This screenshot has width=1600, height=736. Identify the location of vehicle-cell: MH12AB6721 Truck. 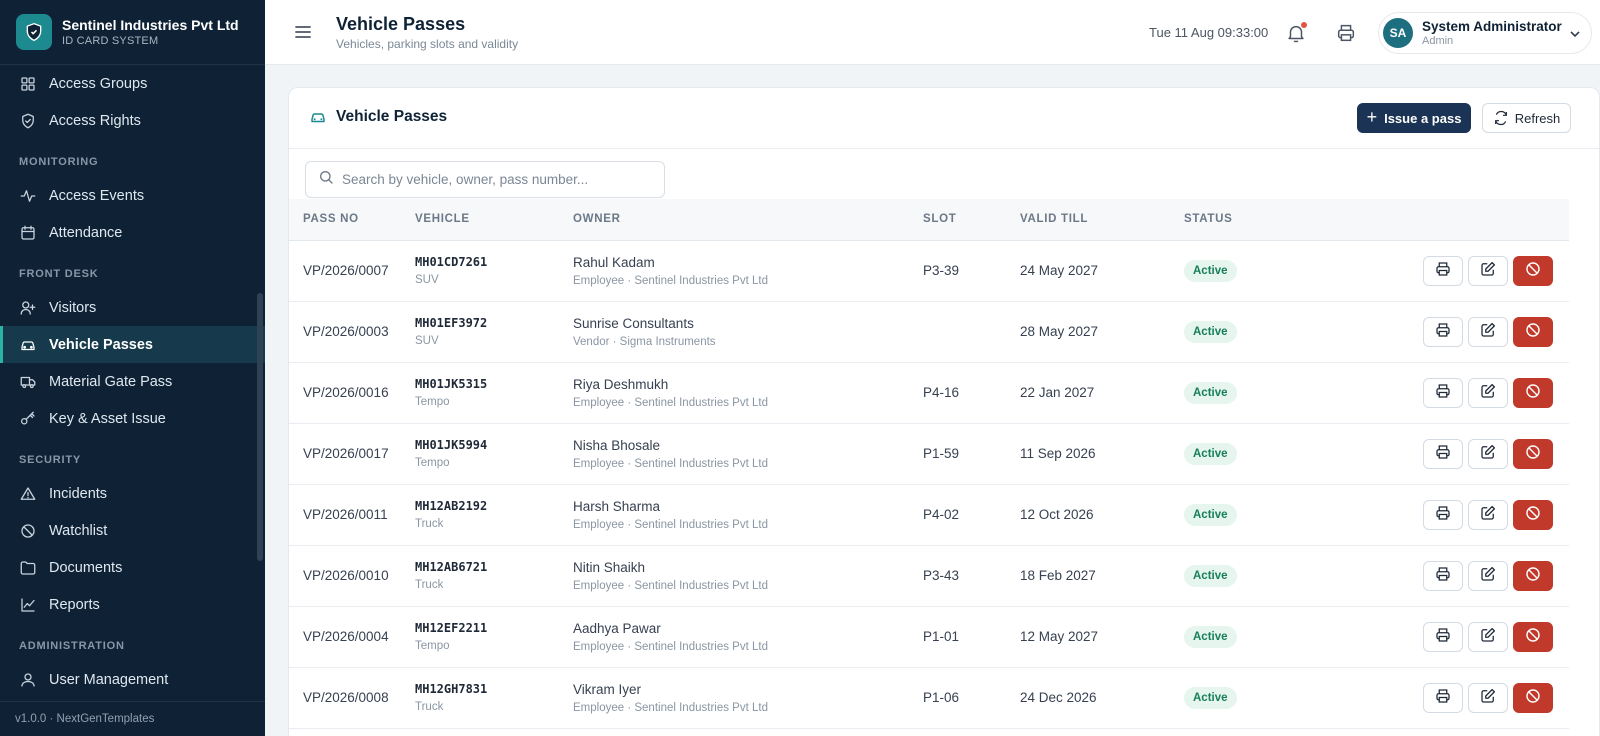
(494, 575).